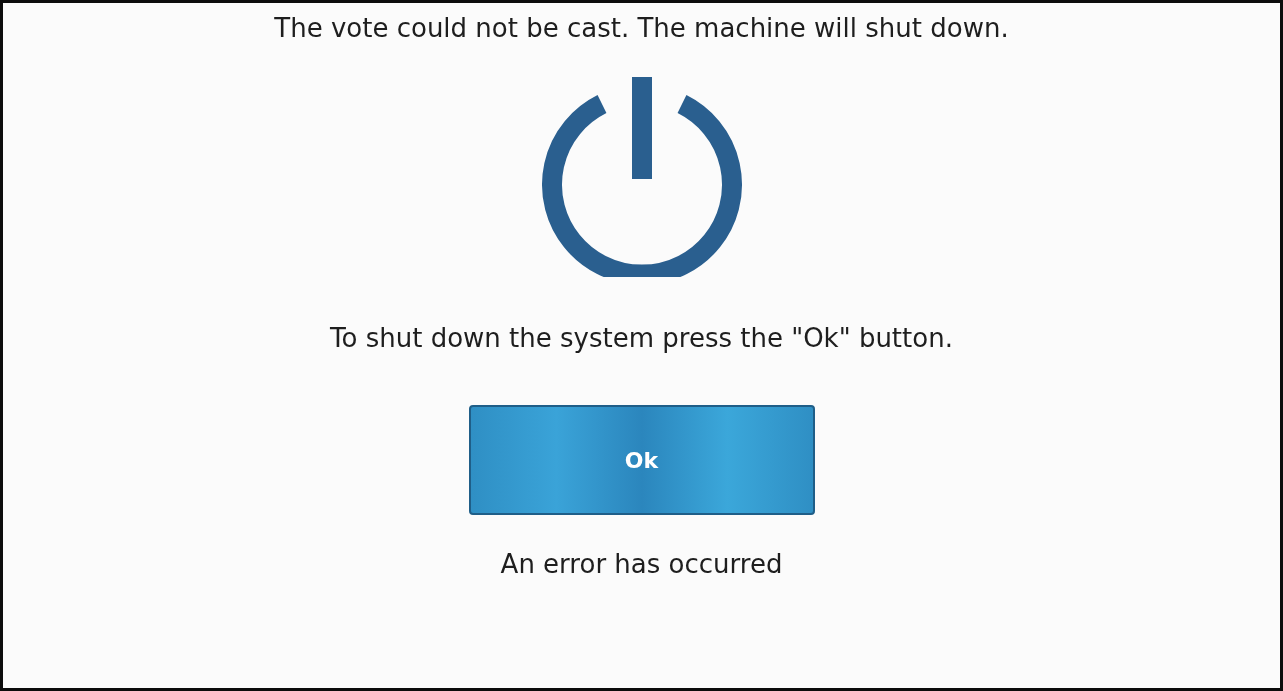  What do you see at coordinates (641, 564) in the screenshot?
I see `status-text: An error has occurred` at bounding box center [641, 564].